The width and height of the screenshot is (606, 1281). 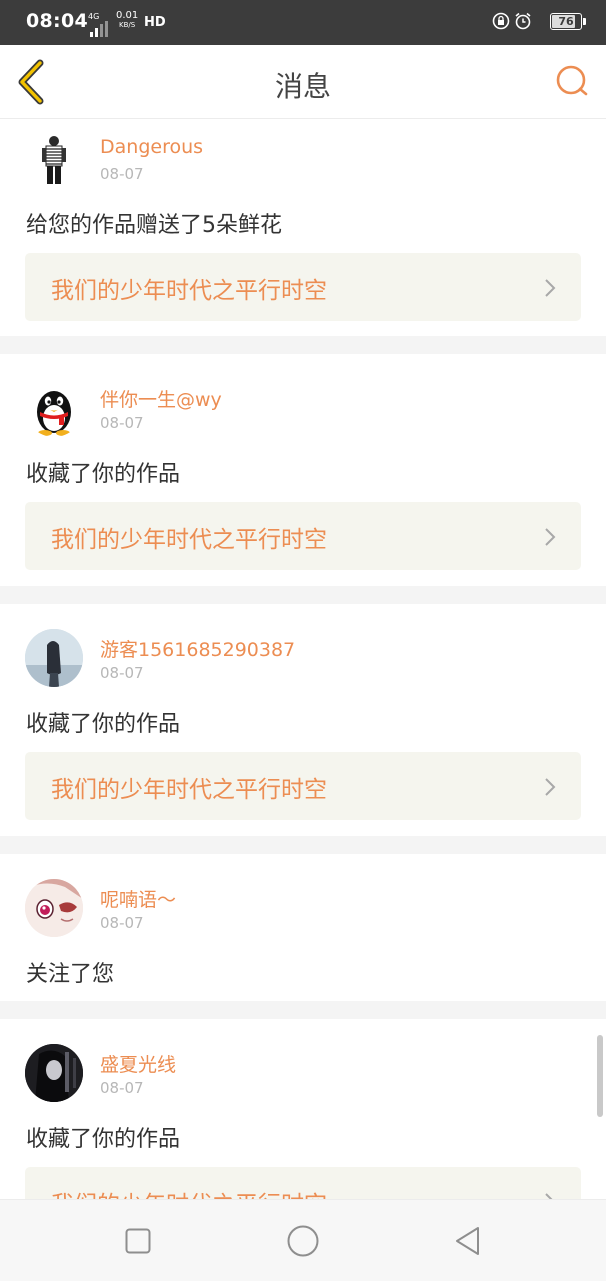 I want to click on message-card: 呢喃语～ 08-07 关注了您, so click(x=303, y=927).